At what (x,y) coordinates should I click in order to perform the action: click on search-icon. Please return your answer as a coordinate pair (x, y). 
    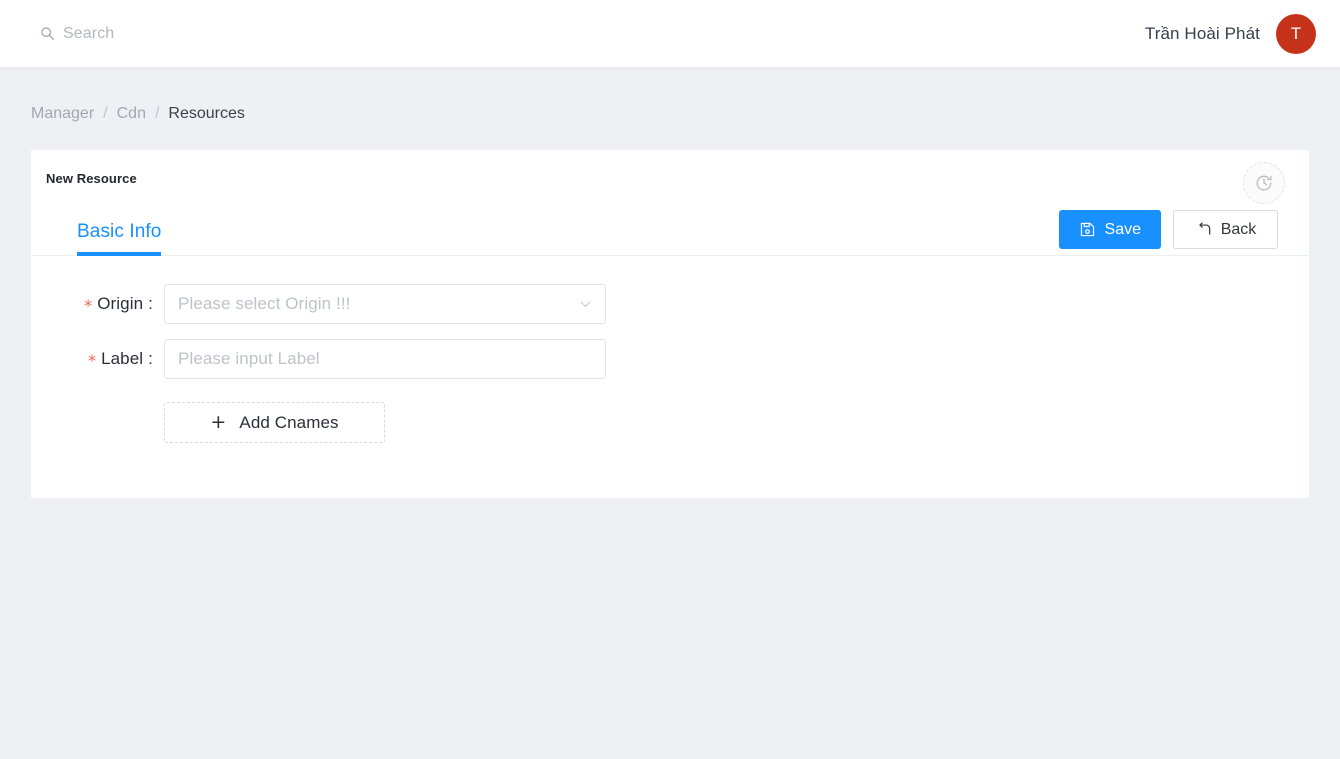
    Looking at the image, I should click on (47, 33).